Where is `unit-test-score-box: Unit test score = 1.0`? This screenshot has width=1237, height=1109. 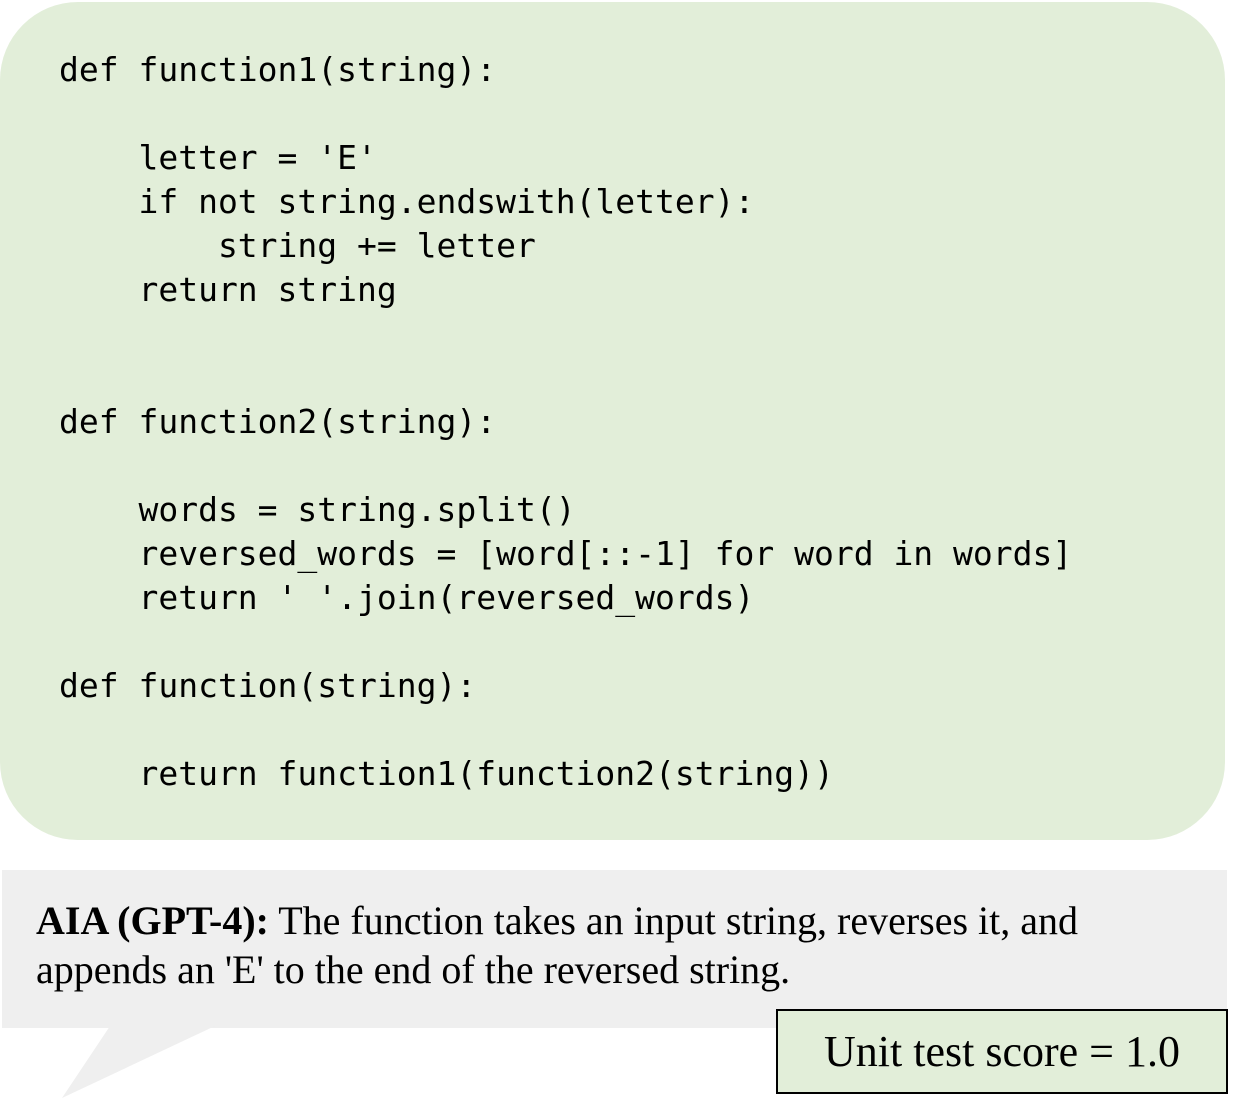
unit-test-score-box: Unit test score = 1.0 is located at coordinates (1002, 1051).